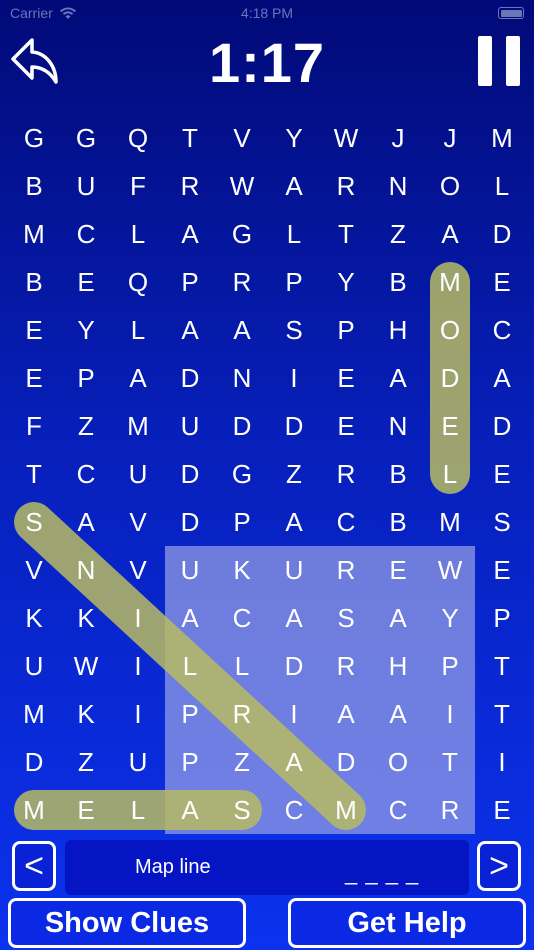 The image size is (534, 950). Describe the element at coordinates (127, 923) in the screenshot. I see `show-clues-button: Show Clues` at that location.